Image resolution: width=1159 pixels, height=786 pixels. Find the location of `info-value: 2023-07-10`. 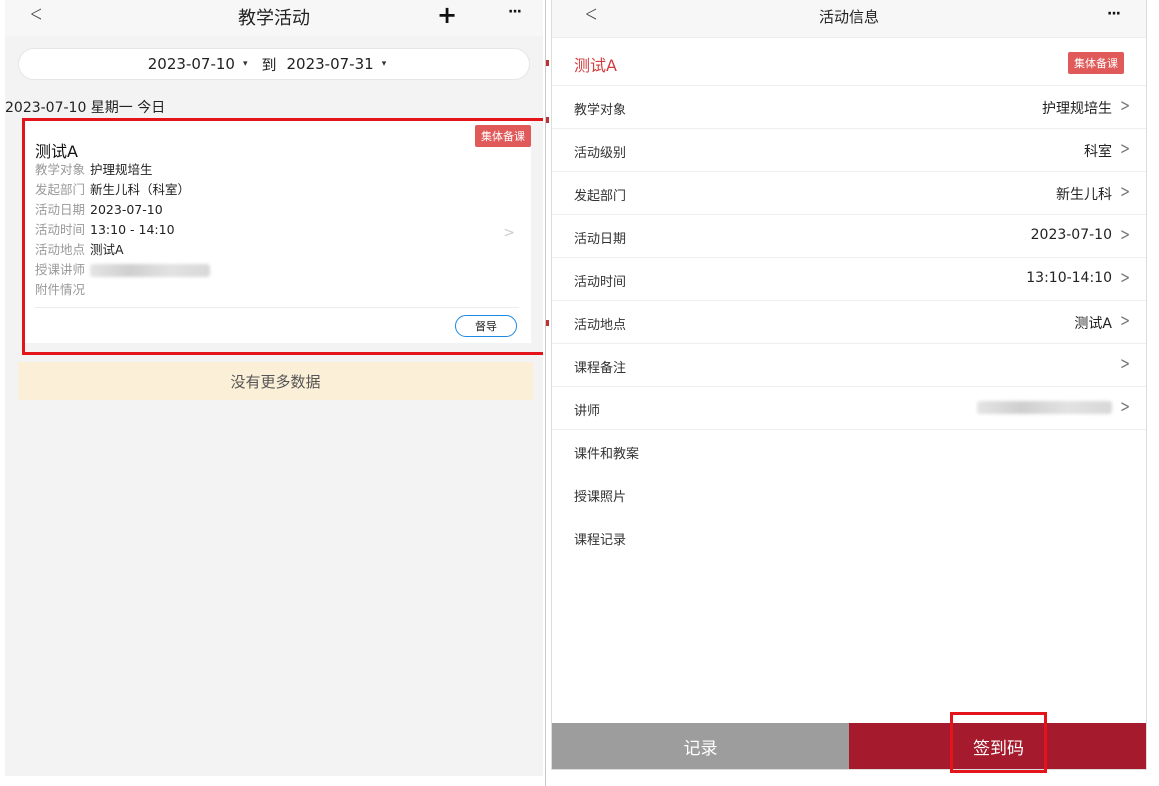

info-value: 2023-07-10 is located at coordinates (1071, 235).